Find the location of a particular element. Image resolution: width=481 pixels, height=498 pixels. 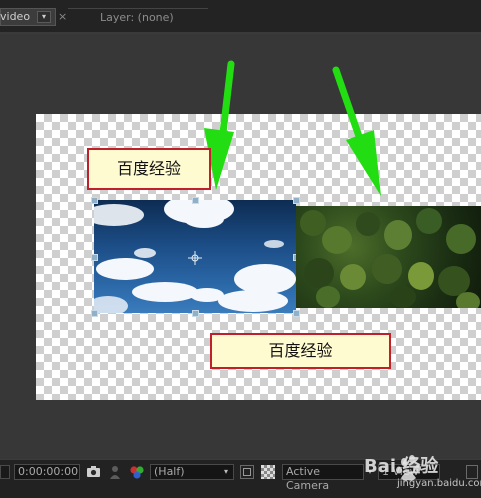

camera-view-select: Active Camera is located at coordinates (323, 478).